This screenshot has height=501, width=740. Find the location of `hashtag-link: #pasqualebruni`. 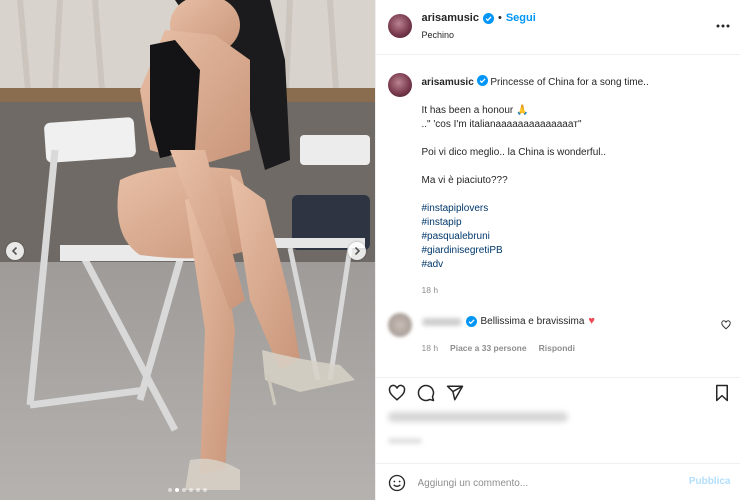

hashtag-link: #pasqualebruni is located at coordinates (574, 237).